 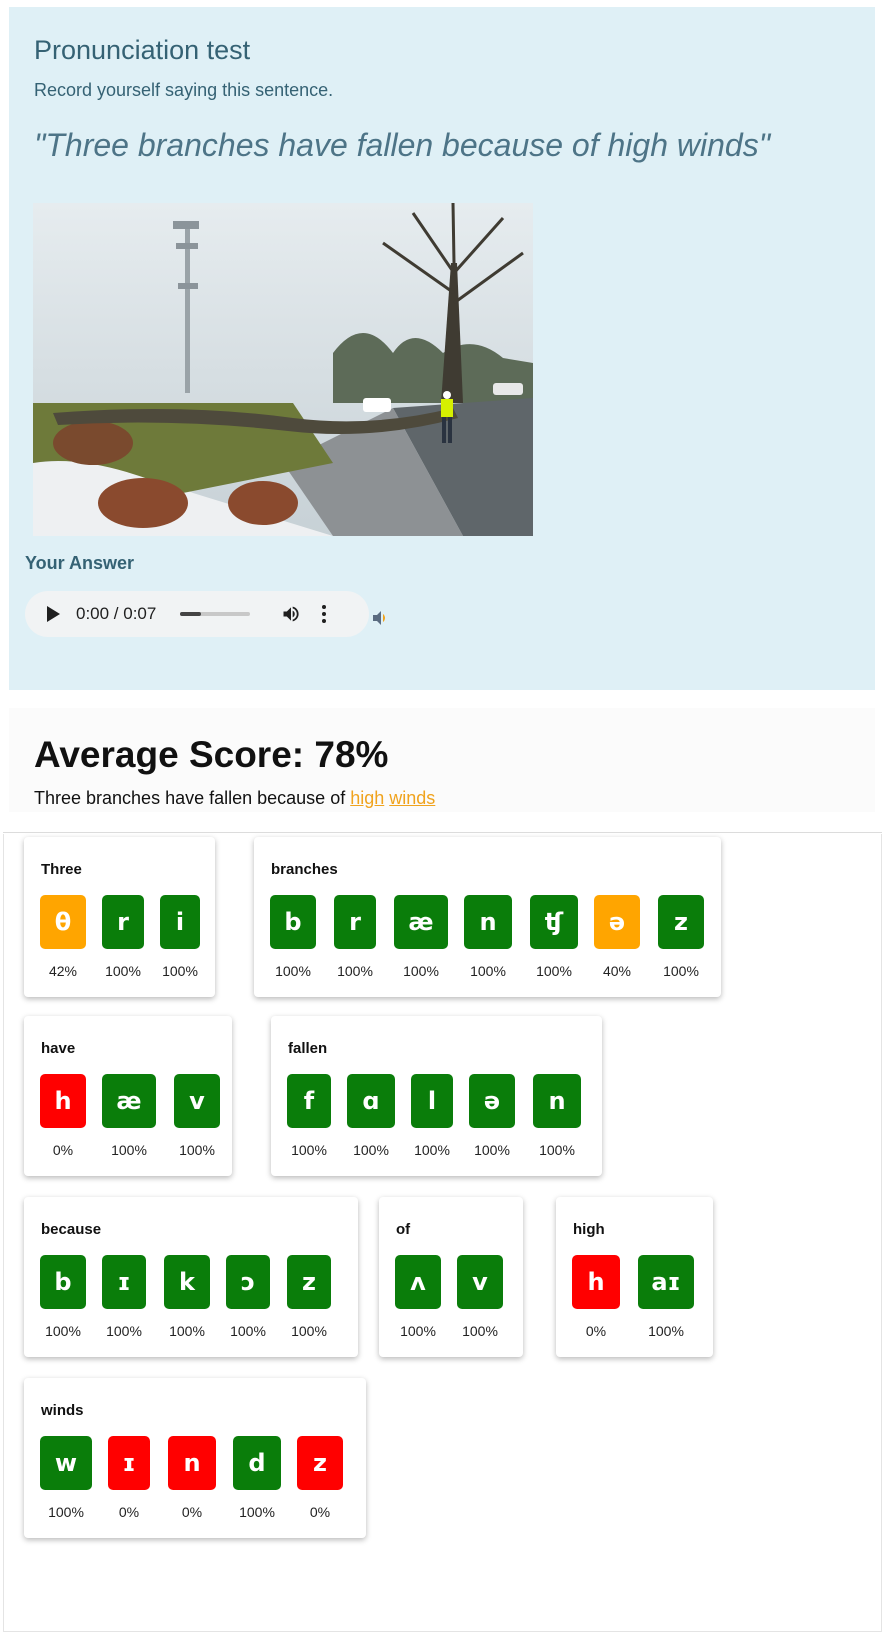 What do you see at coordinates (80, 563) in the screenshot?
I see `your-answer-label: Your Answer` at bounding box center [80, 563].